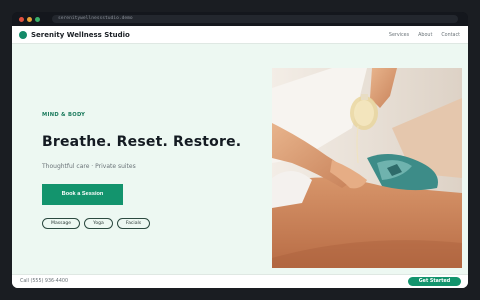  Describe the element at coordinates (434, 281) in the screenshot. I see `get-started-button: Get Started` at that location.